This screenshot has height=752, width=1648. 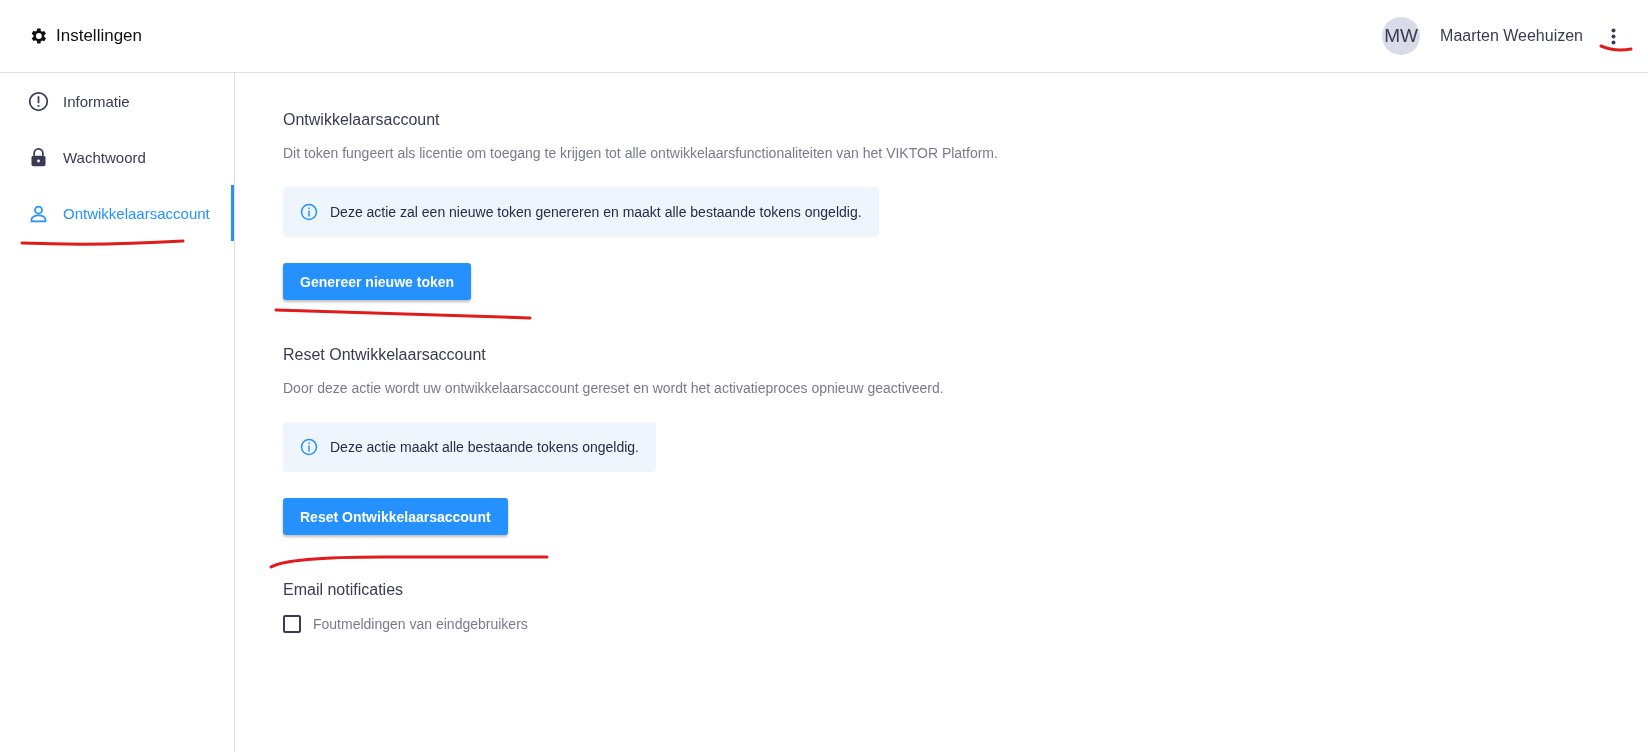 I want to click on user-name: Maarten Weehuizen, so click(x=1511, y=36).